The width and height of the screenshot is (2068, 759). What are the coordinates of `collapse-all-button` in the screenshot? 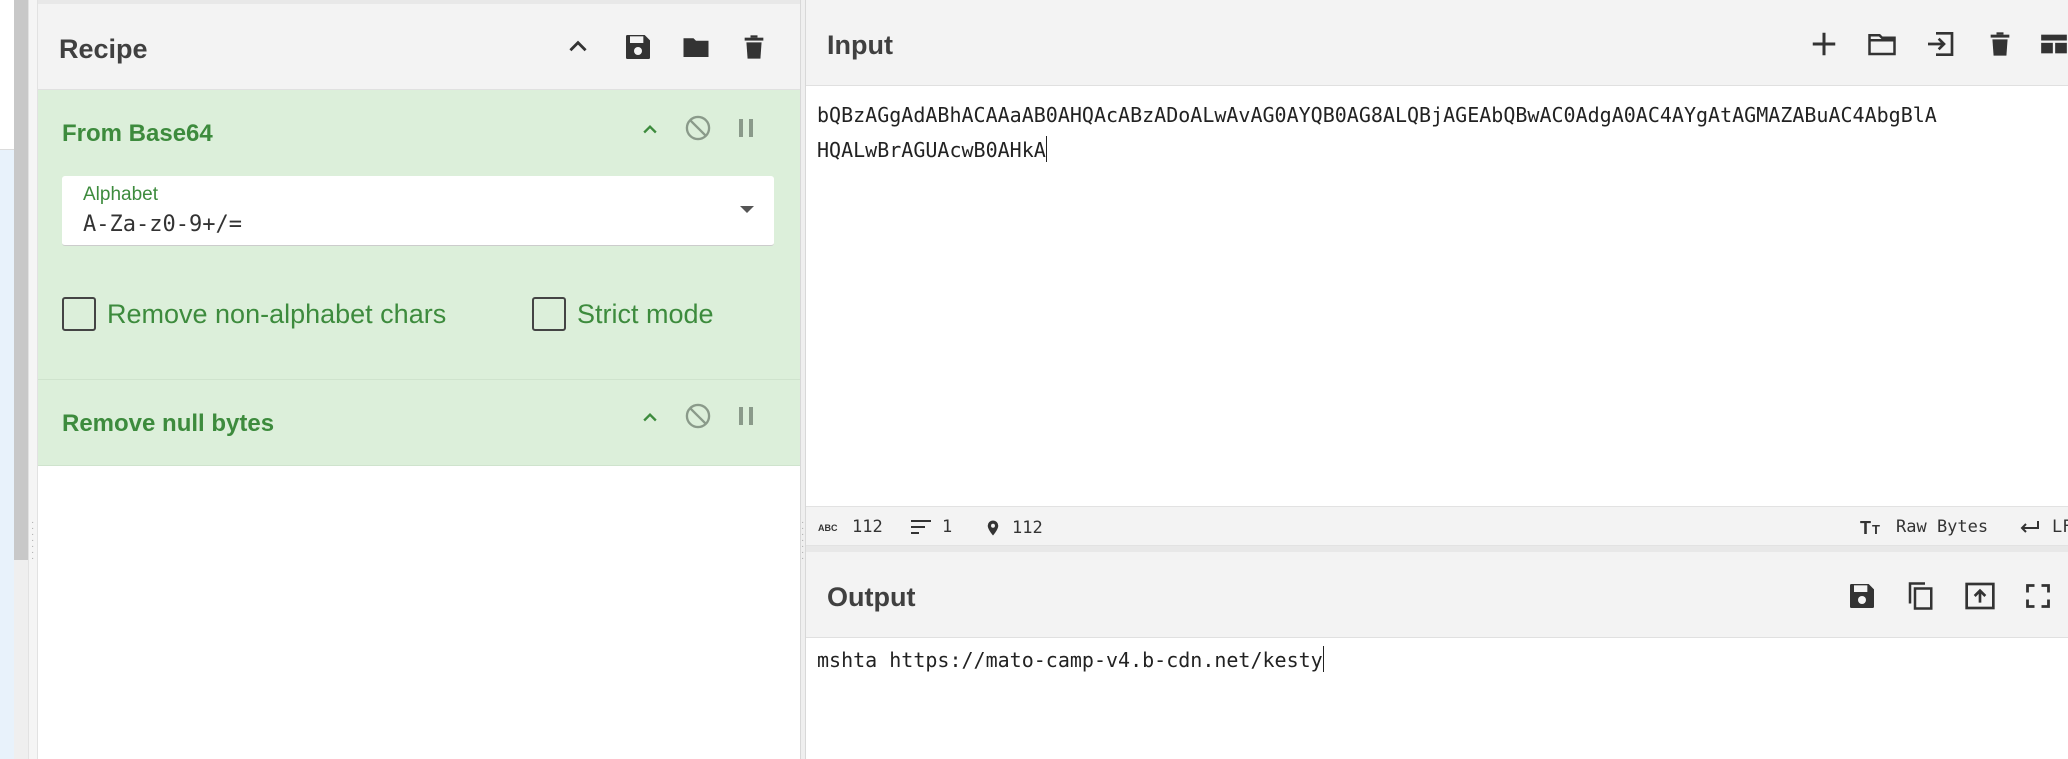 It's located at (578, 47).